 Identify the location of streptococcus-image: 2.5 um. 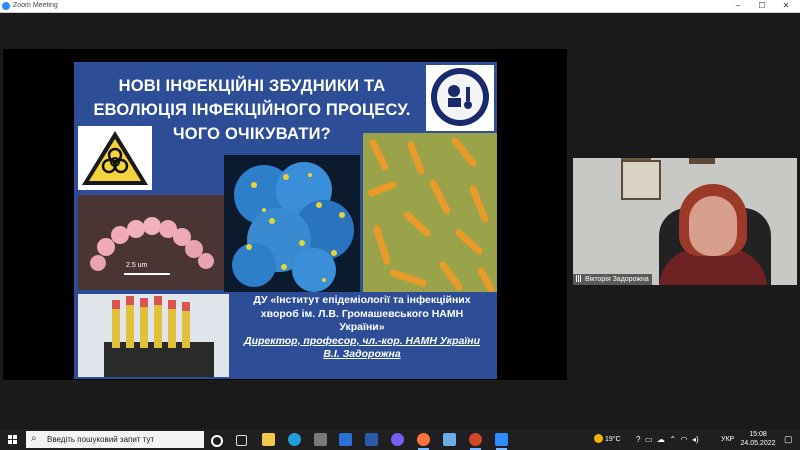
(152, 242).